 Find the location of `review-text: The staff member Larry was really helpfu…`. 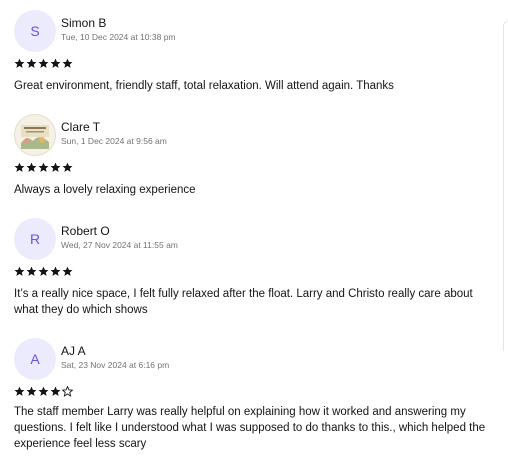

review-text: The staff member Larry was really helpfu… is located at coordinates (250, 428).